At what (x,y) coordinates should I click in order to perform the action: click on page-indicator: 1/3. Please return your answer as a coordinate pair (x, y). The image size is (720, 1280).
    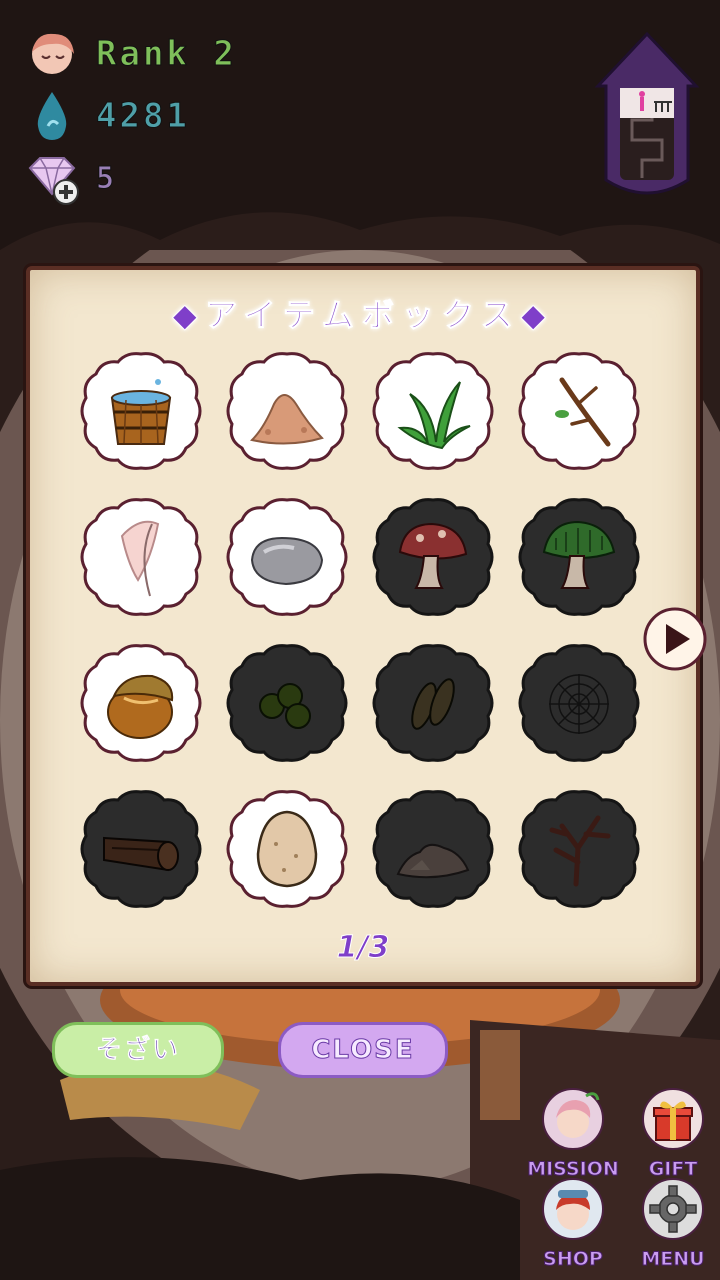
    Looking at the image, I should click on (363, 948).